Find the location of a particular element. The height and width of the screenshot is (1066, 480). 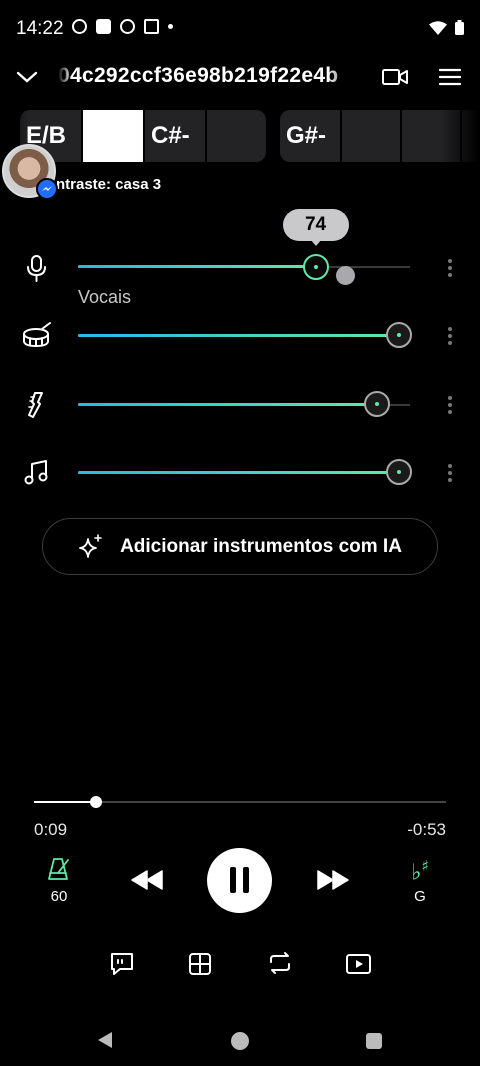

drums-more-button is located at coordinates (450, 336).